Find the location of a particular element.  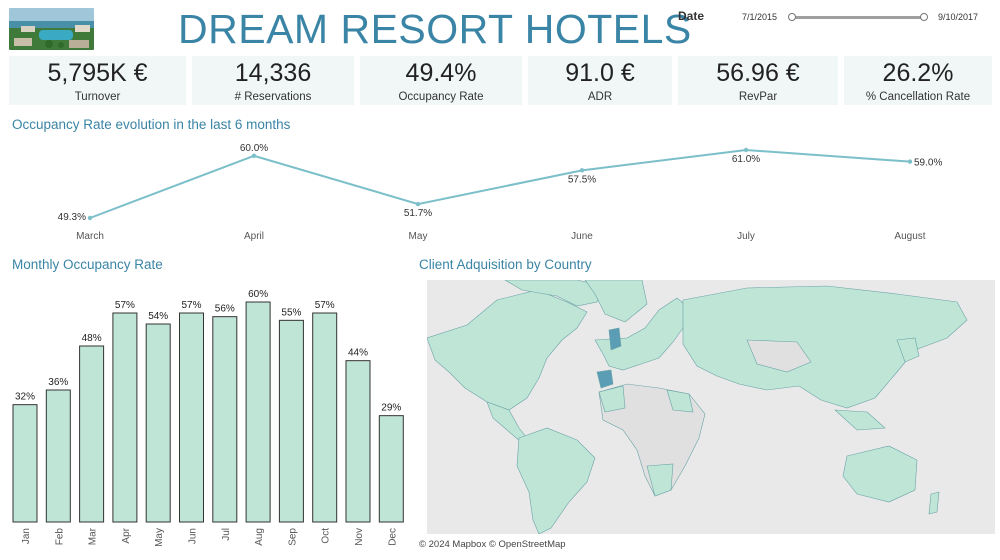

line-axis-label-april: April is located at coordinates (254, 236).